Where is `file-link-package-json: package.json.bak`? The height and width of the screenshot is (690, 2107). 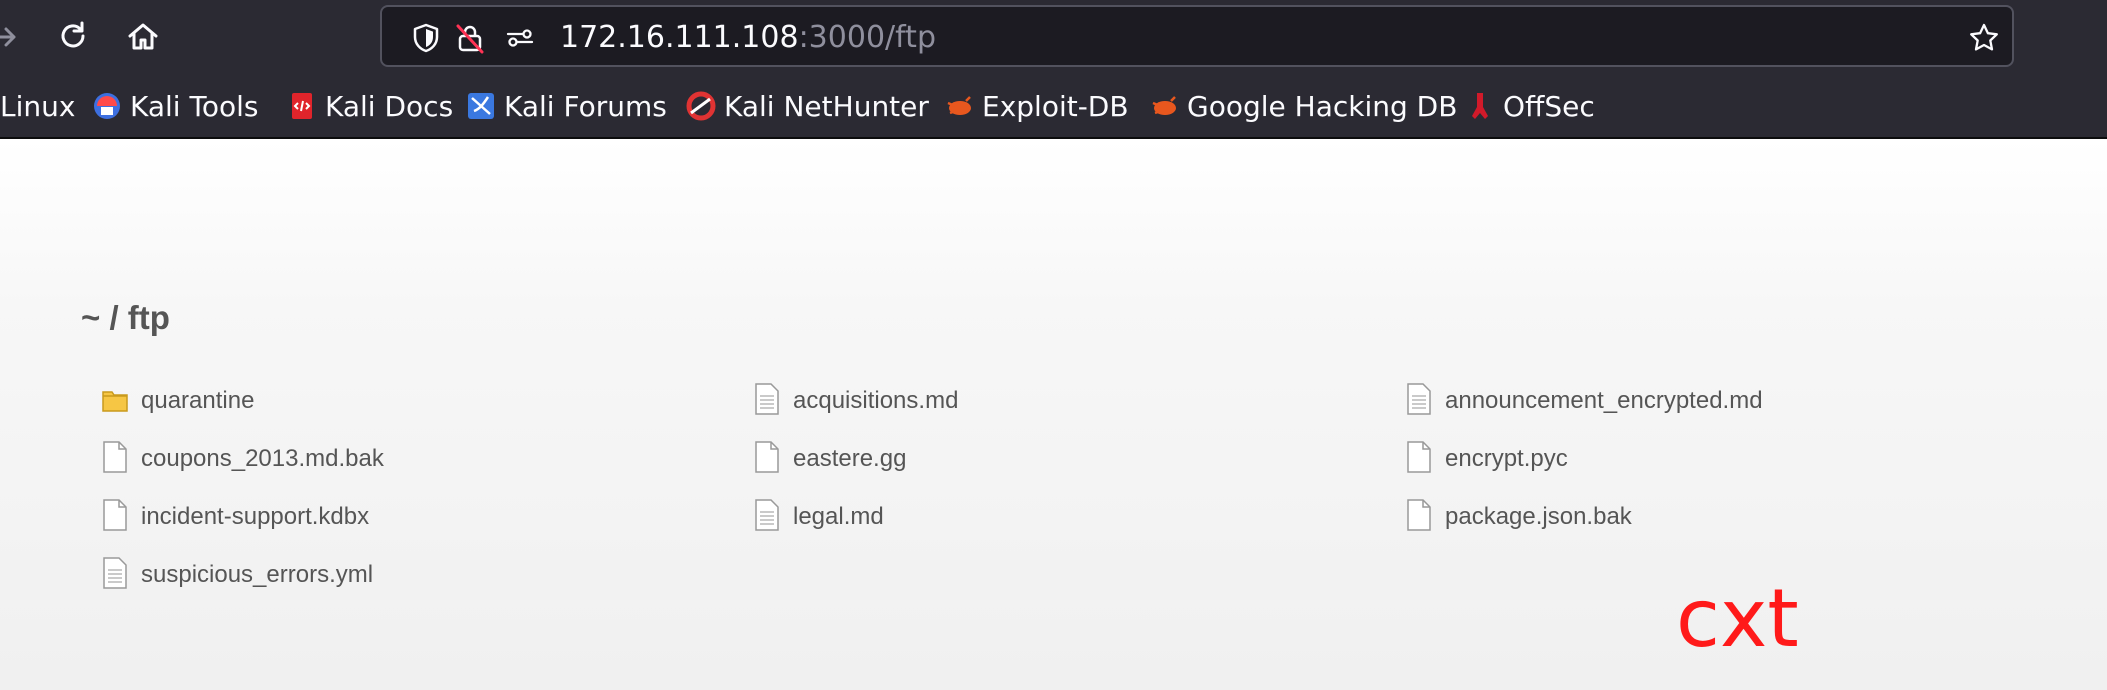 file-link-package-json: package.json.bak is located at coordinates (1518, 517).